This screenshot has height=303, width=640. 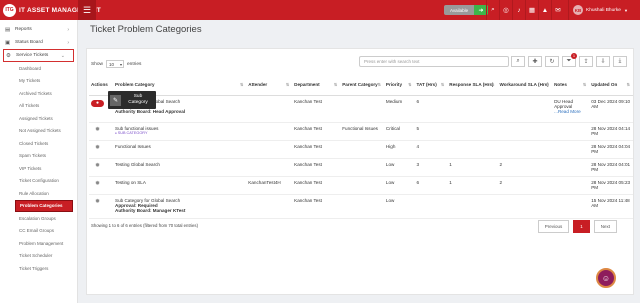 What do you see at coordinates (38, 193) in the screenshot?
I see `sidebar-subitem: Rule Allocation` at bounding box center [38, 193].